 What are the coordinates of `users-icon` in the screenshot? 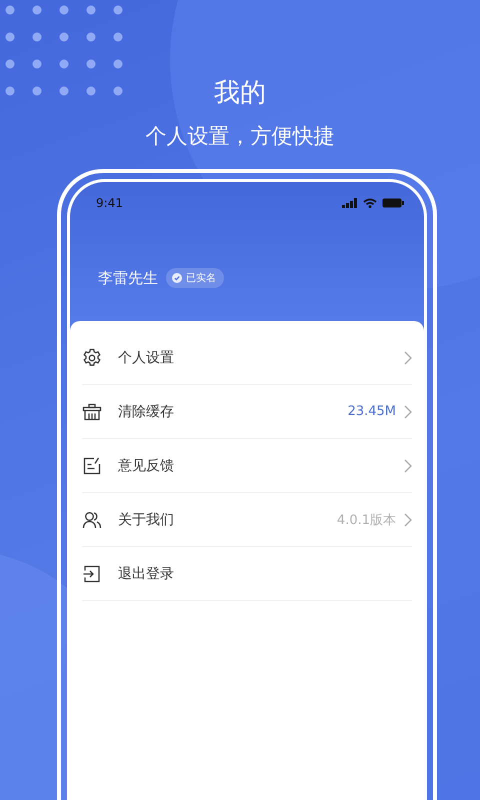 It's located at (92, 520).